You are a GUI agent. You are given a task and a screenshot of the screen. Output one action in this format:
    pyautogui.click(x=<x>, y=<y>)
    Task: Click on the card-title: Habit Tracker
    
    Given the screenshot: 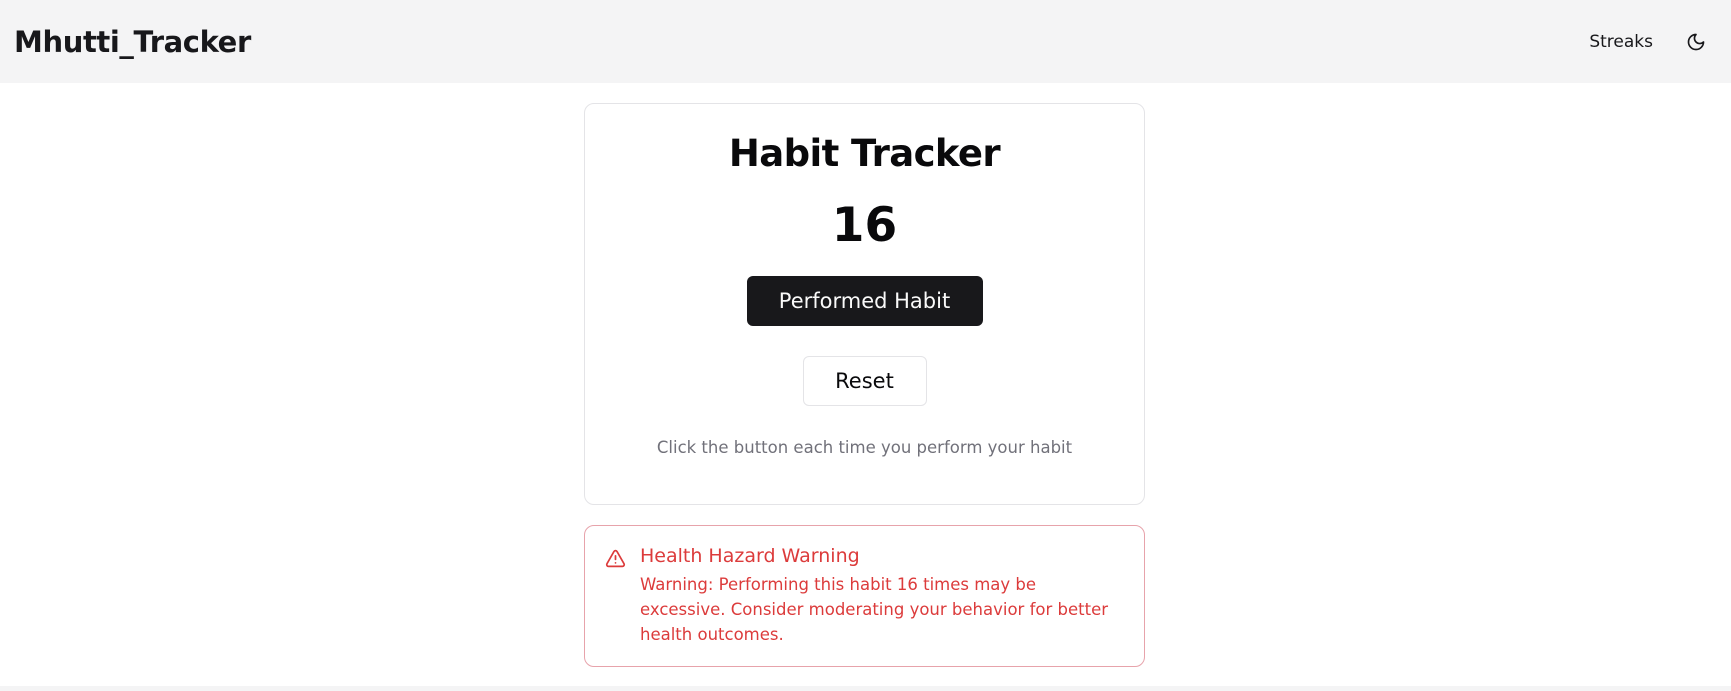 What is the action you would take?
    pyautogui.click(x=864, y=153)
    